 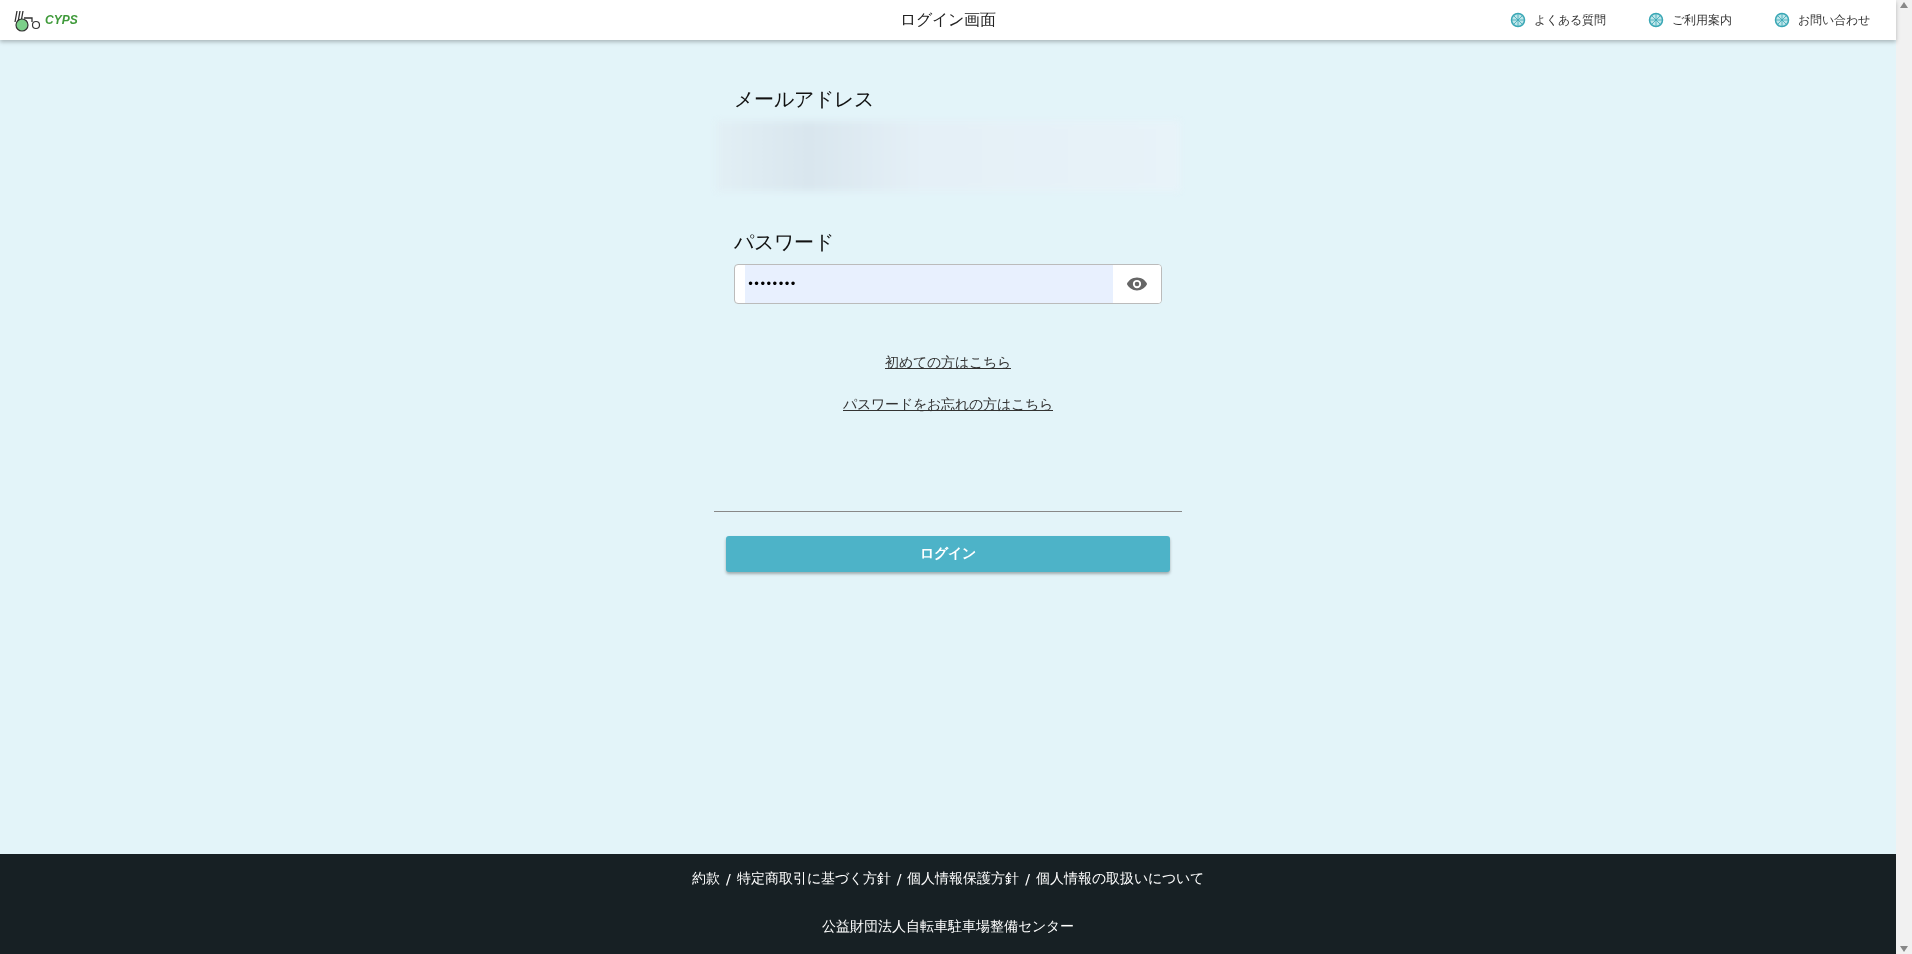 I want to click on page-title: ログイン画面, so click(x=948, y=20).